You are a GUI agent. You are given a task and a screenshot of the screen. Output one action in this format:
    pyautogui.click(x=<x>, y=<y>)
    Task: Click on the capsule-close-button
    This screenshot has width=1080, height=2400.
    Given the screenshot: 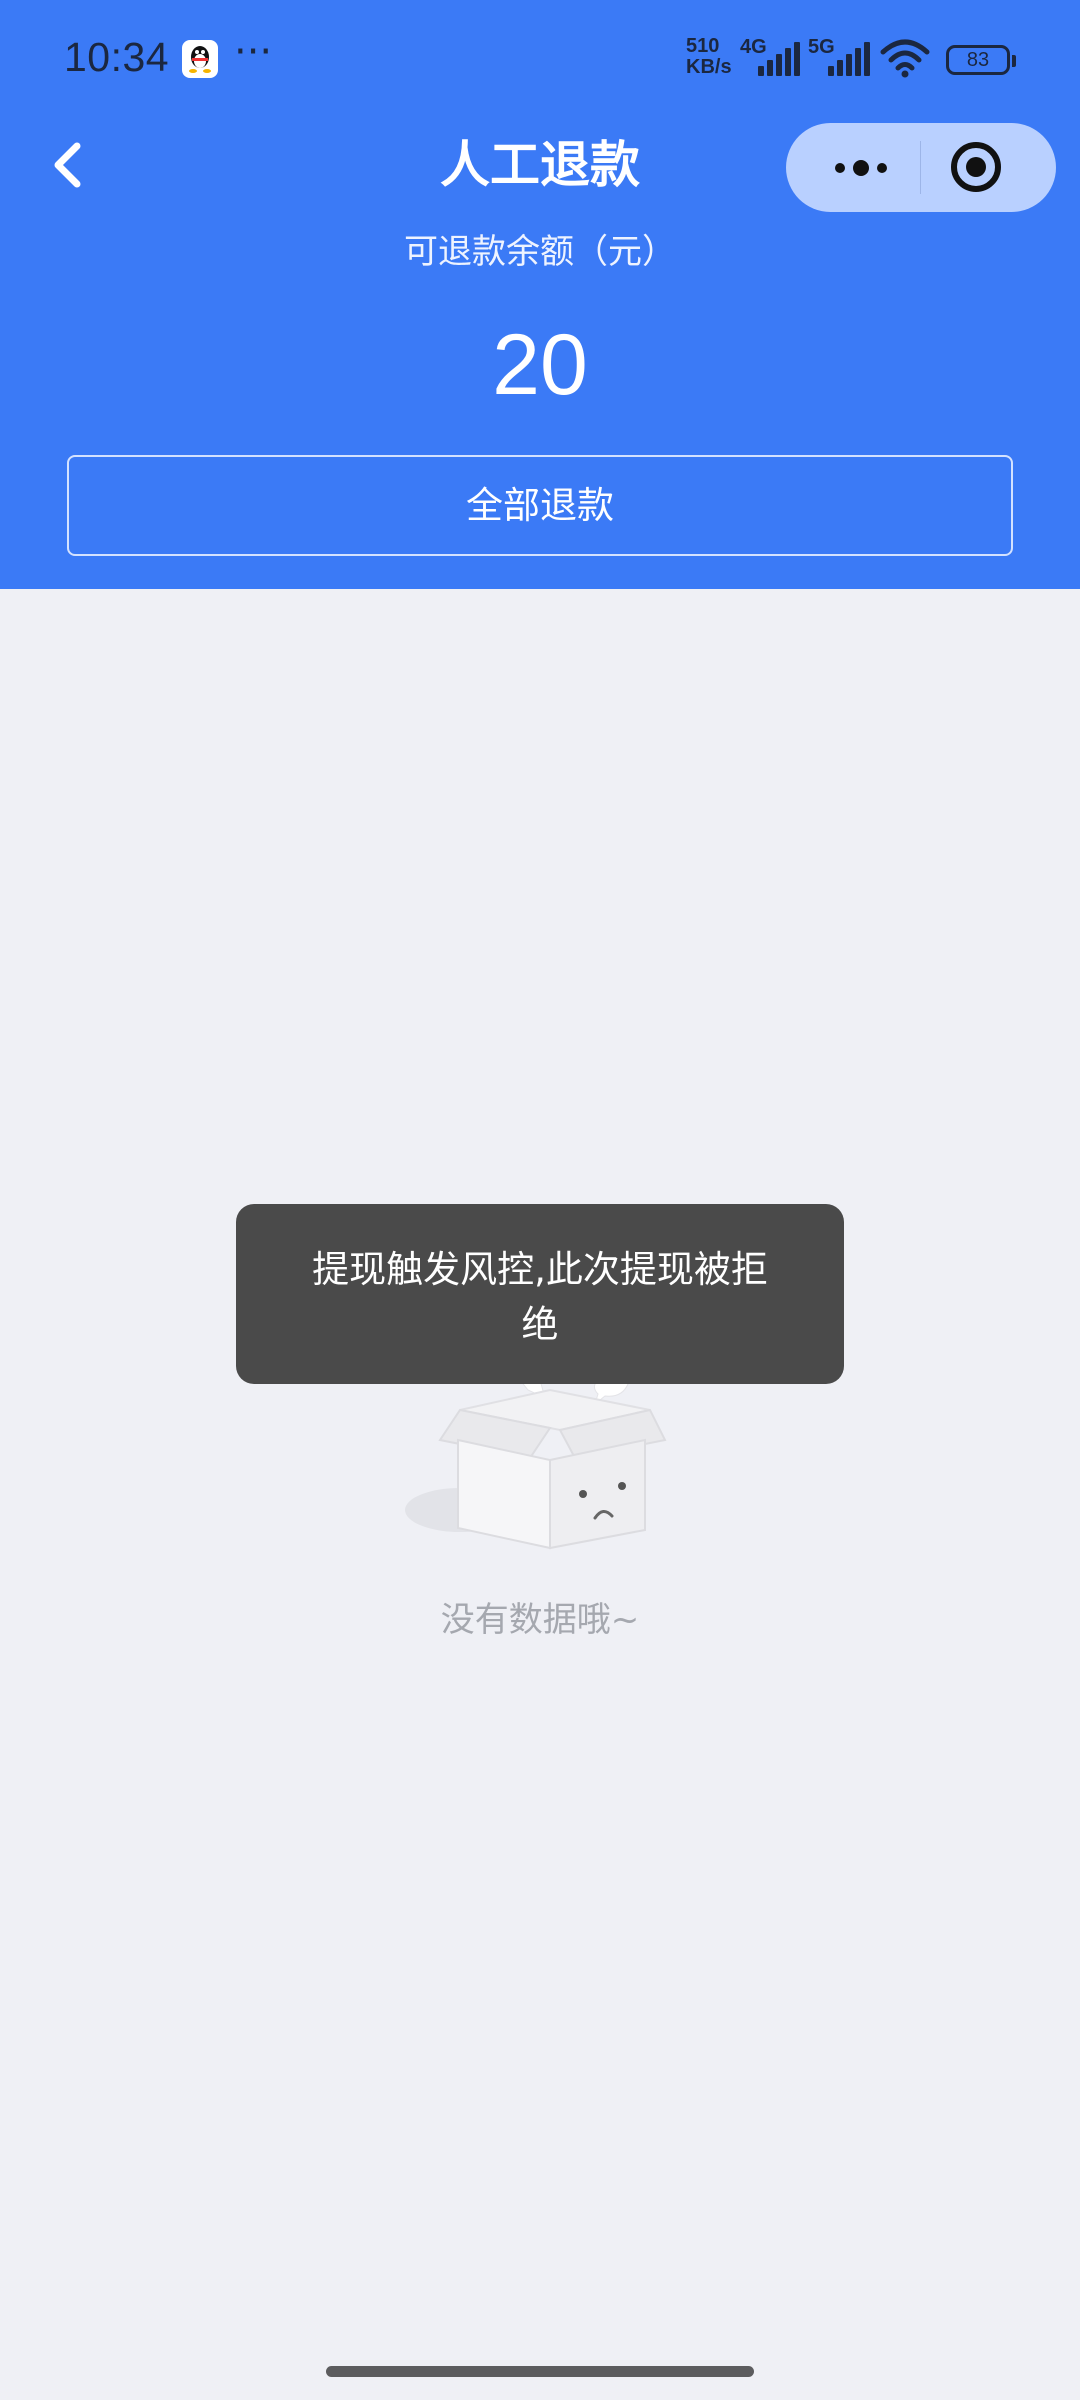 What is the action you would take?
    pyautogui.click(x=976, y=167)
    